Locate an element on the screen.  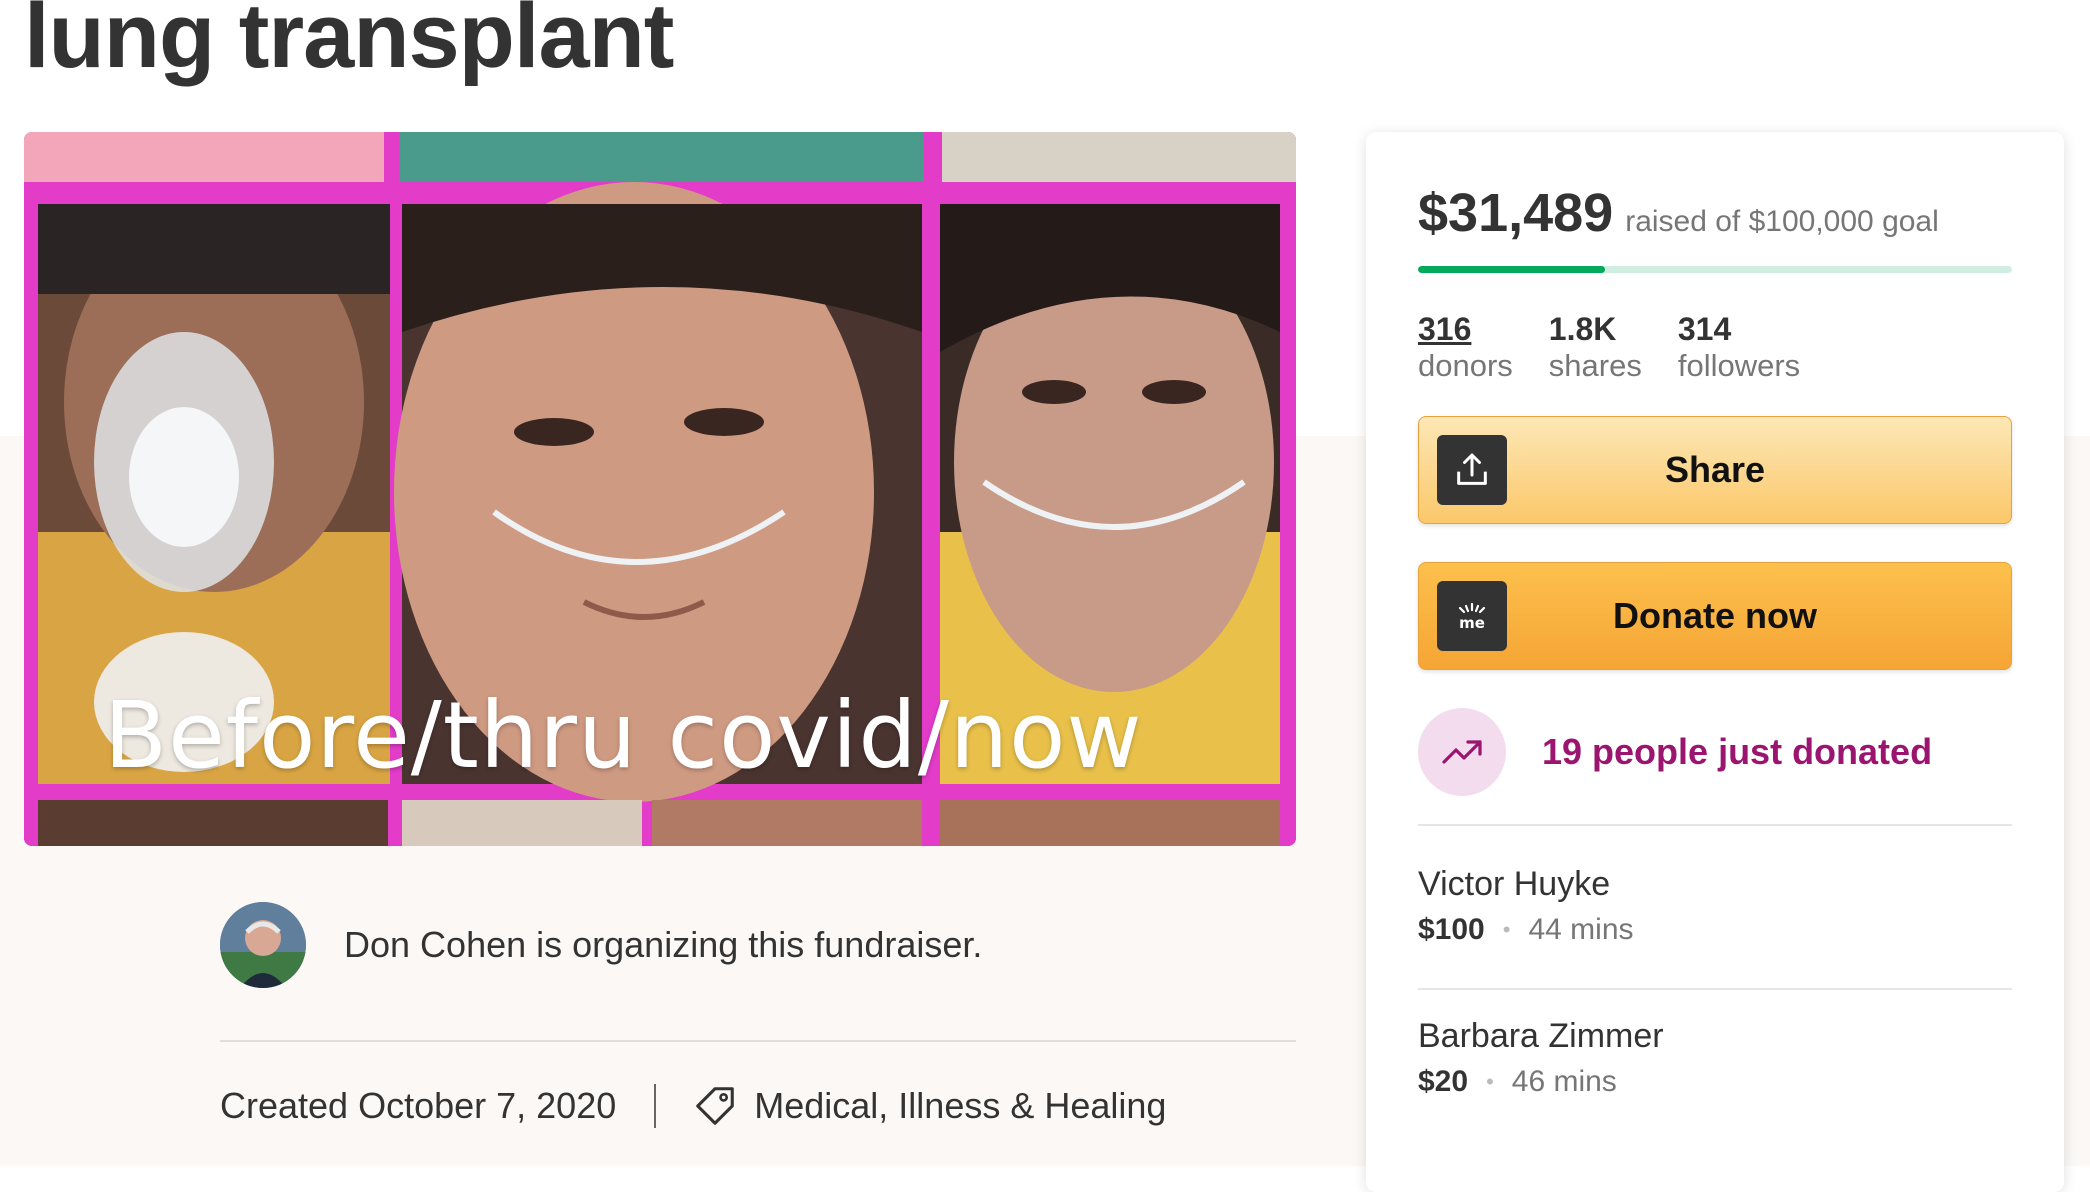
category-link: Medical, Illness & Healing is located at coordinates (960, 1106).